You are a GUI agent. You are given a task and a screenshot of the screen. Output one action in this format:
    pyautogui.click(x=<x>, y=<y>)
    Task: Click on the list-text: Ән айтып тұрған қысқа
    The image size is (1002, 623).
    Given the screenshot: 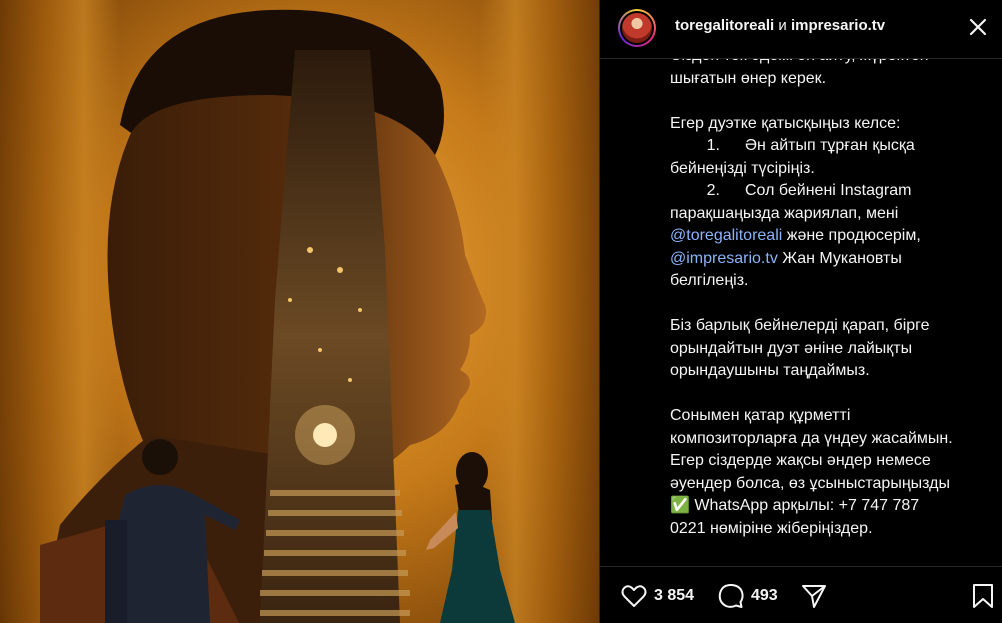 What is the action you would take?
    pyautogui.click(x=830, y=145)
    